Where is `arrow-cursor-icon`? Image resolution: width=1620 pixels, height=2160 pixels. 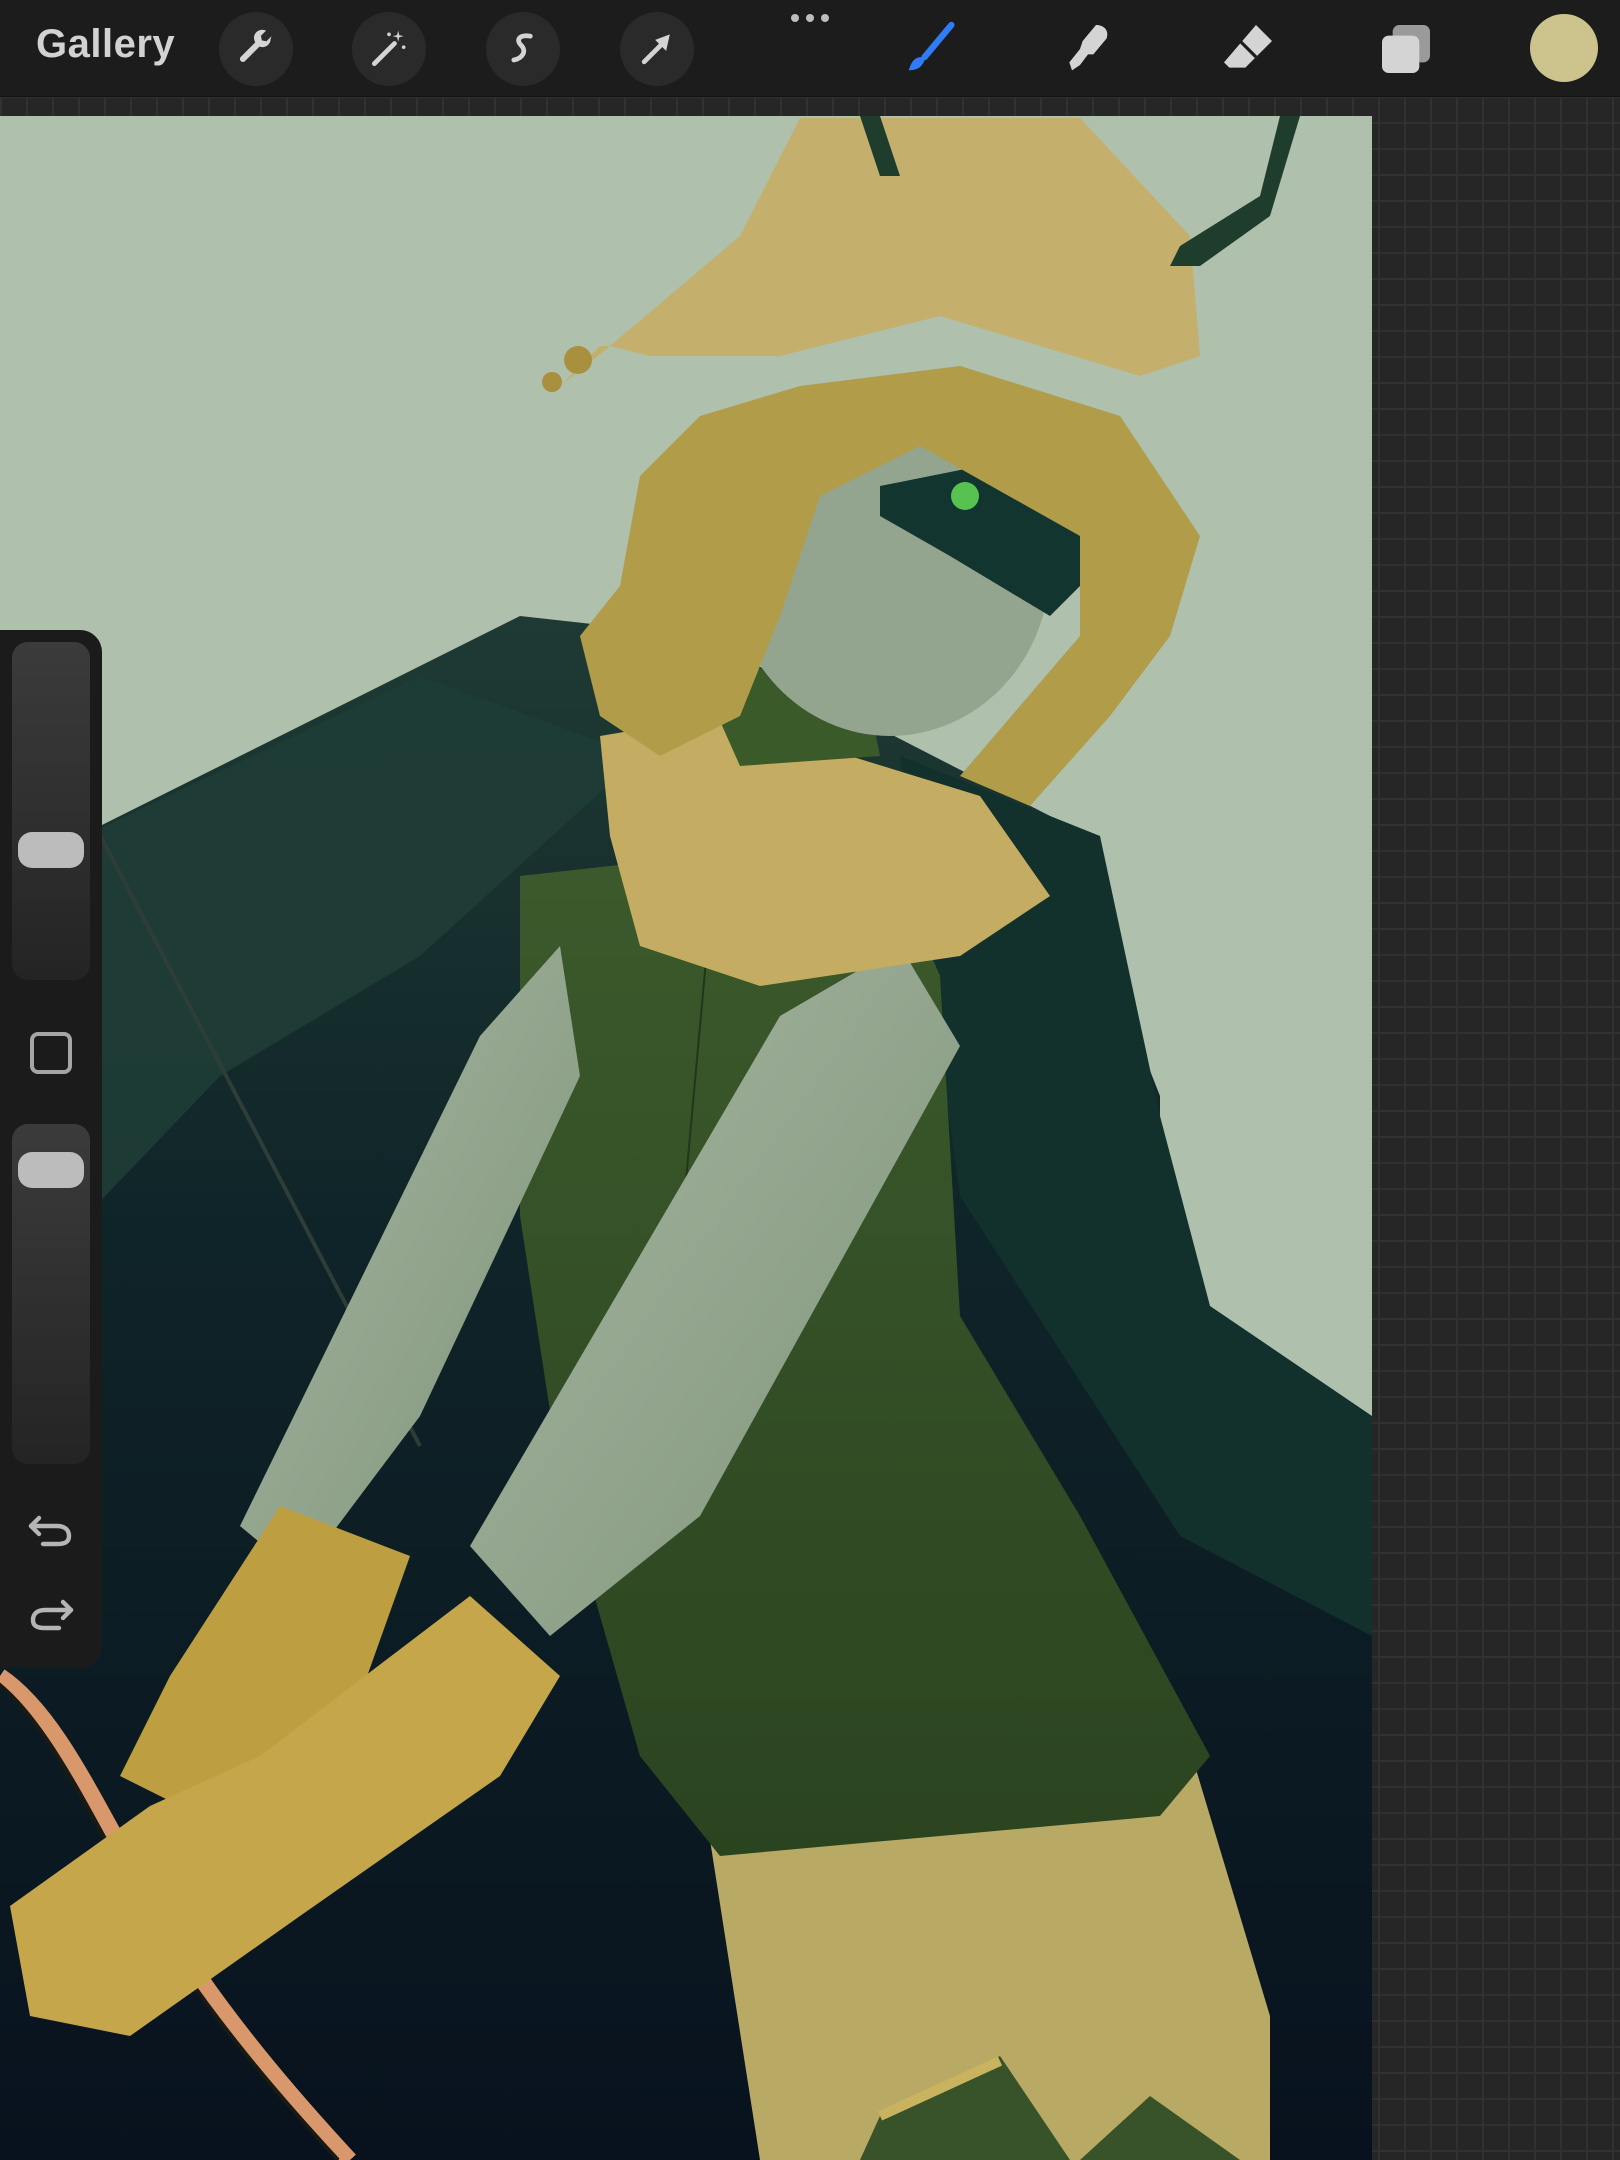 arrow-cursor-icon is located at coordinates (655, 49).